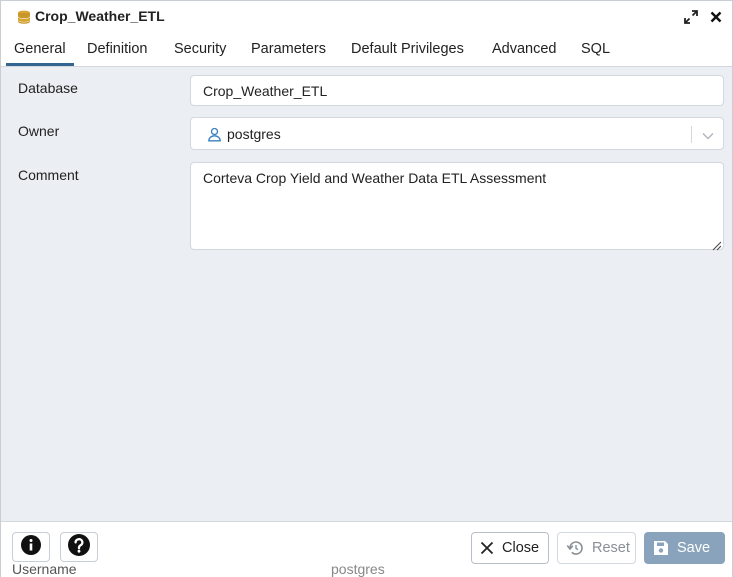 The width and height of the screenshot is (733, 577). I want to click on close-button-label: Close, so click(521, 548).